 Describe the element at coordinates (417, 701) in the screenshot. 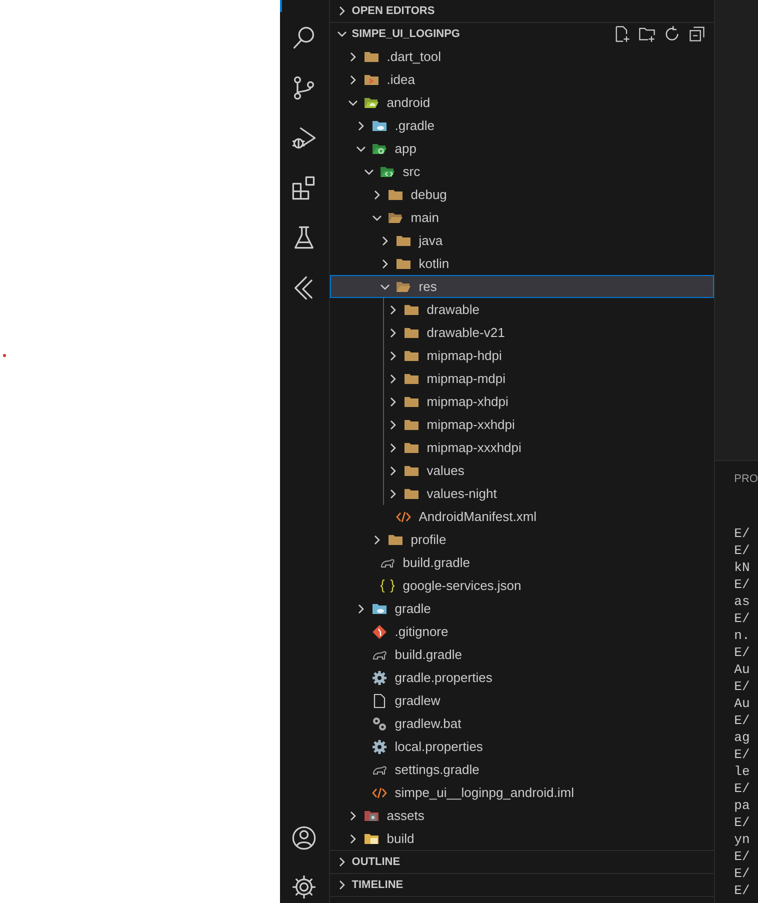

I see `file-name: gradlew` at that location.